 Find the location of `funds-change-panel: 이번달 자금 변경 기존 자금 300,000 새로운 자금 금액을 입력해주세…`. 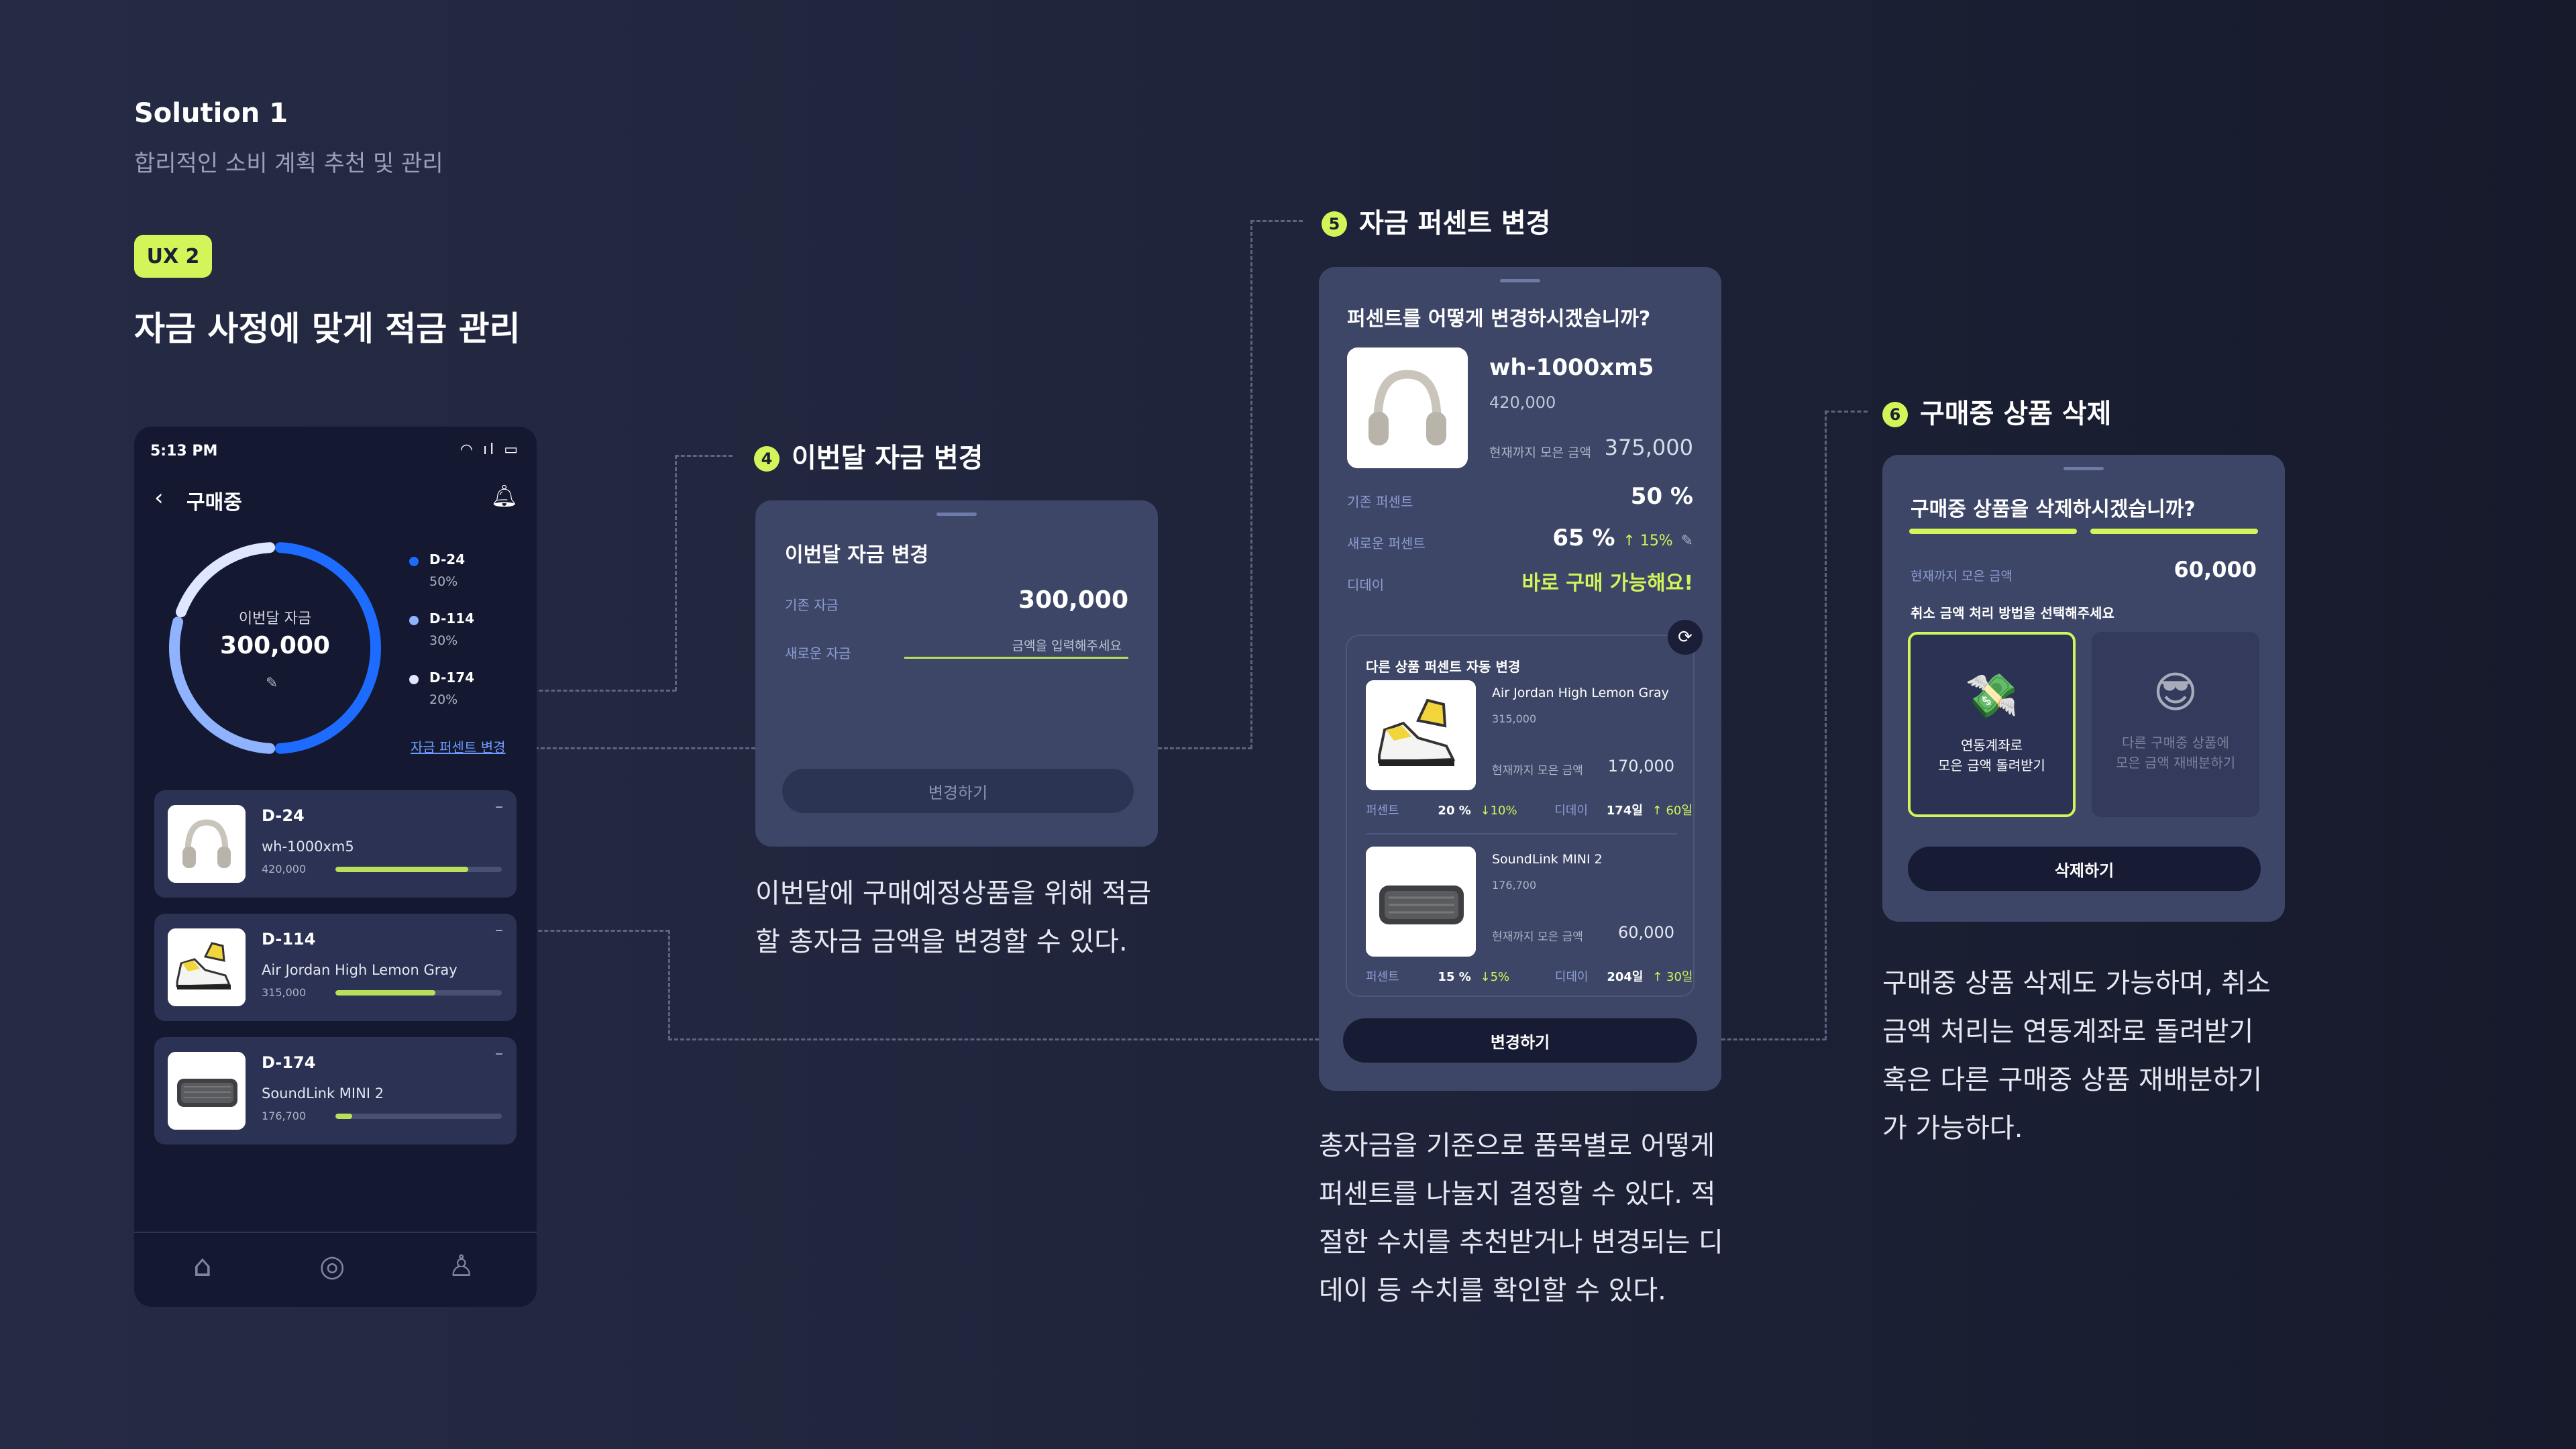

funds-change-panel: 이번달 자금 변경 기존 자금 300,000 새로운 자금 금액을 입력해주세… is located at coordinates (956, 673).